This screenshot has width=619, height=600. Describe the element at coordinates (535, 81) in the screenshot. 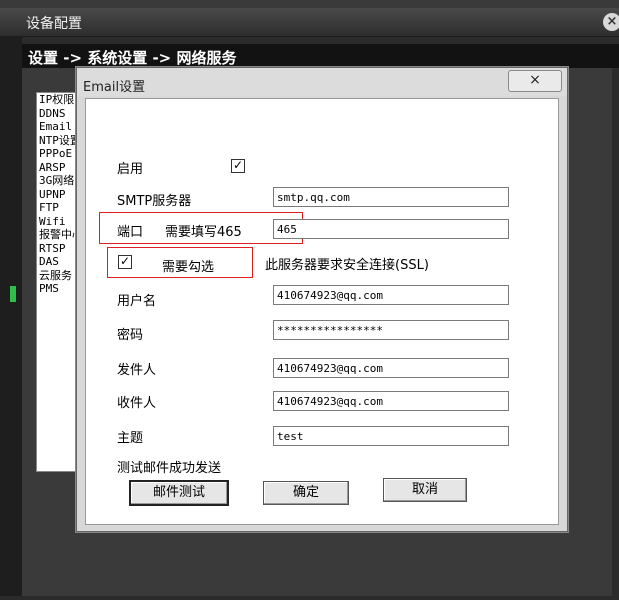

I see `dialog-close-button: ×` at that location.